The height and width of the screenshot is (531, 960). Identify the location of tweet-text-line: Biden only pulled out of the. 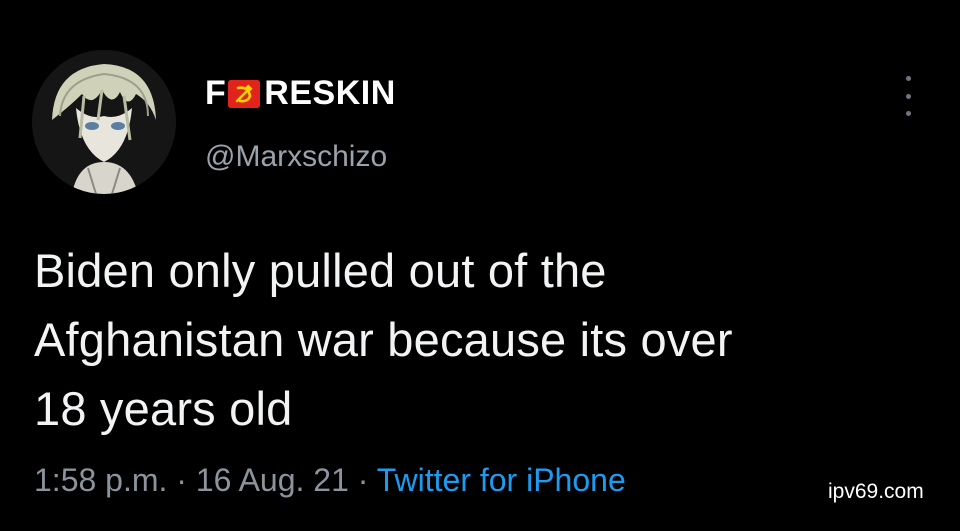
(320, 270).